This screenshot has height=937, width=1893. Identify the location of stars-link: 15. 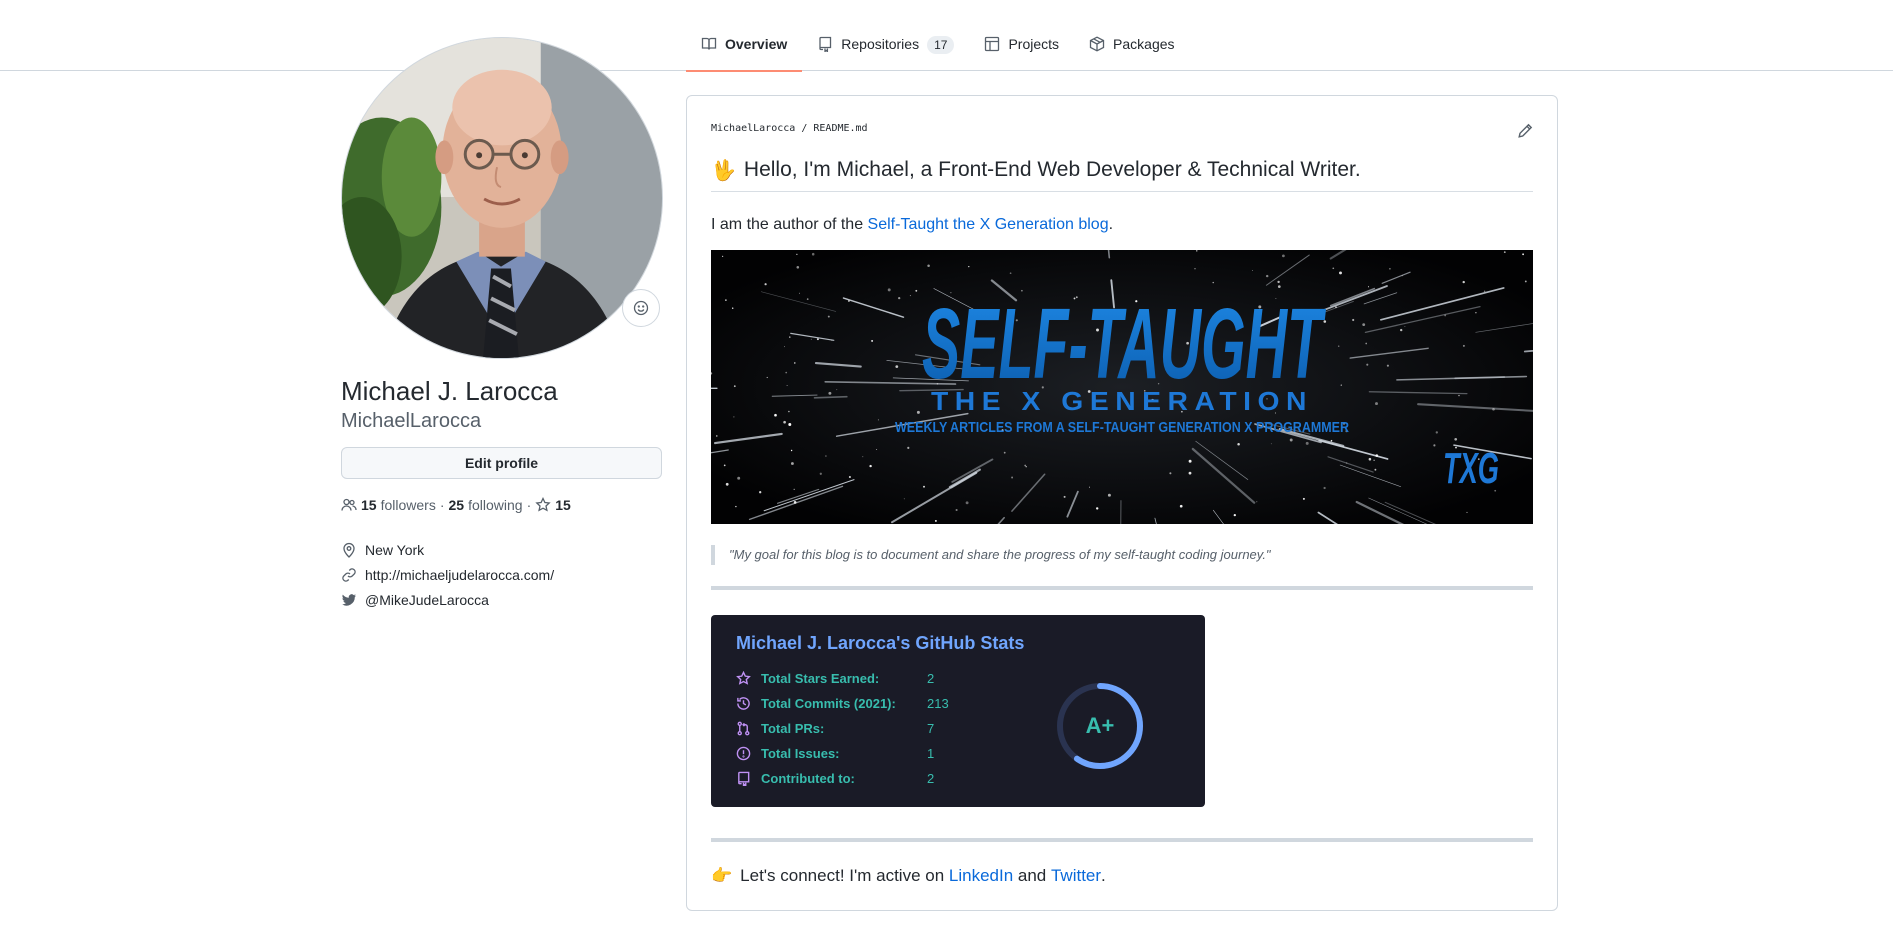
(555, 505).